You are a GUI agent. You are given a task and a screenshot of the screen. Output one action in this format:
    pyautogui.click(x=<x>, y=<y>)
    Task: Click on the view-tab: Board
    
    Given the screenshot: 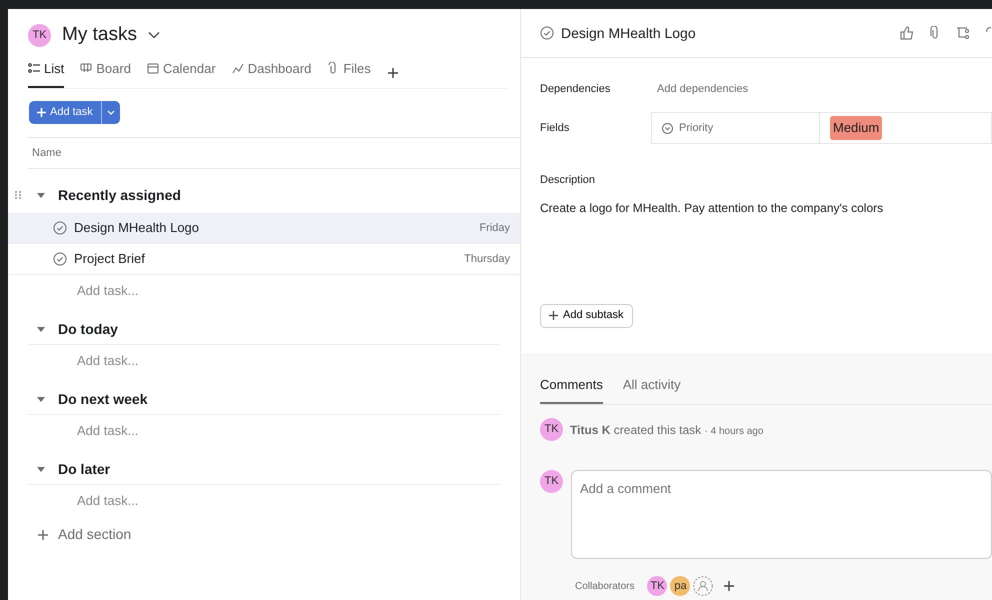 What is the action you would take?
    pyautogui.click(x=105, y=73)
    